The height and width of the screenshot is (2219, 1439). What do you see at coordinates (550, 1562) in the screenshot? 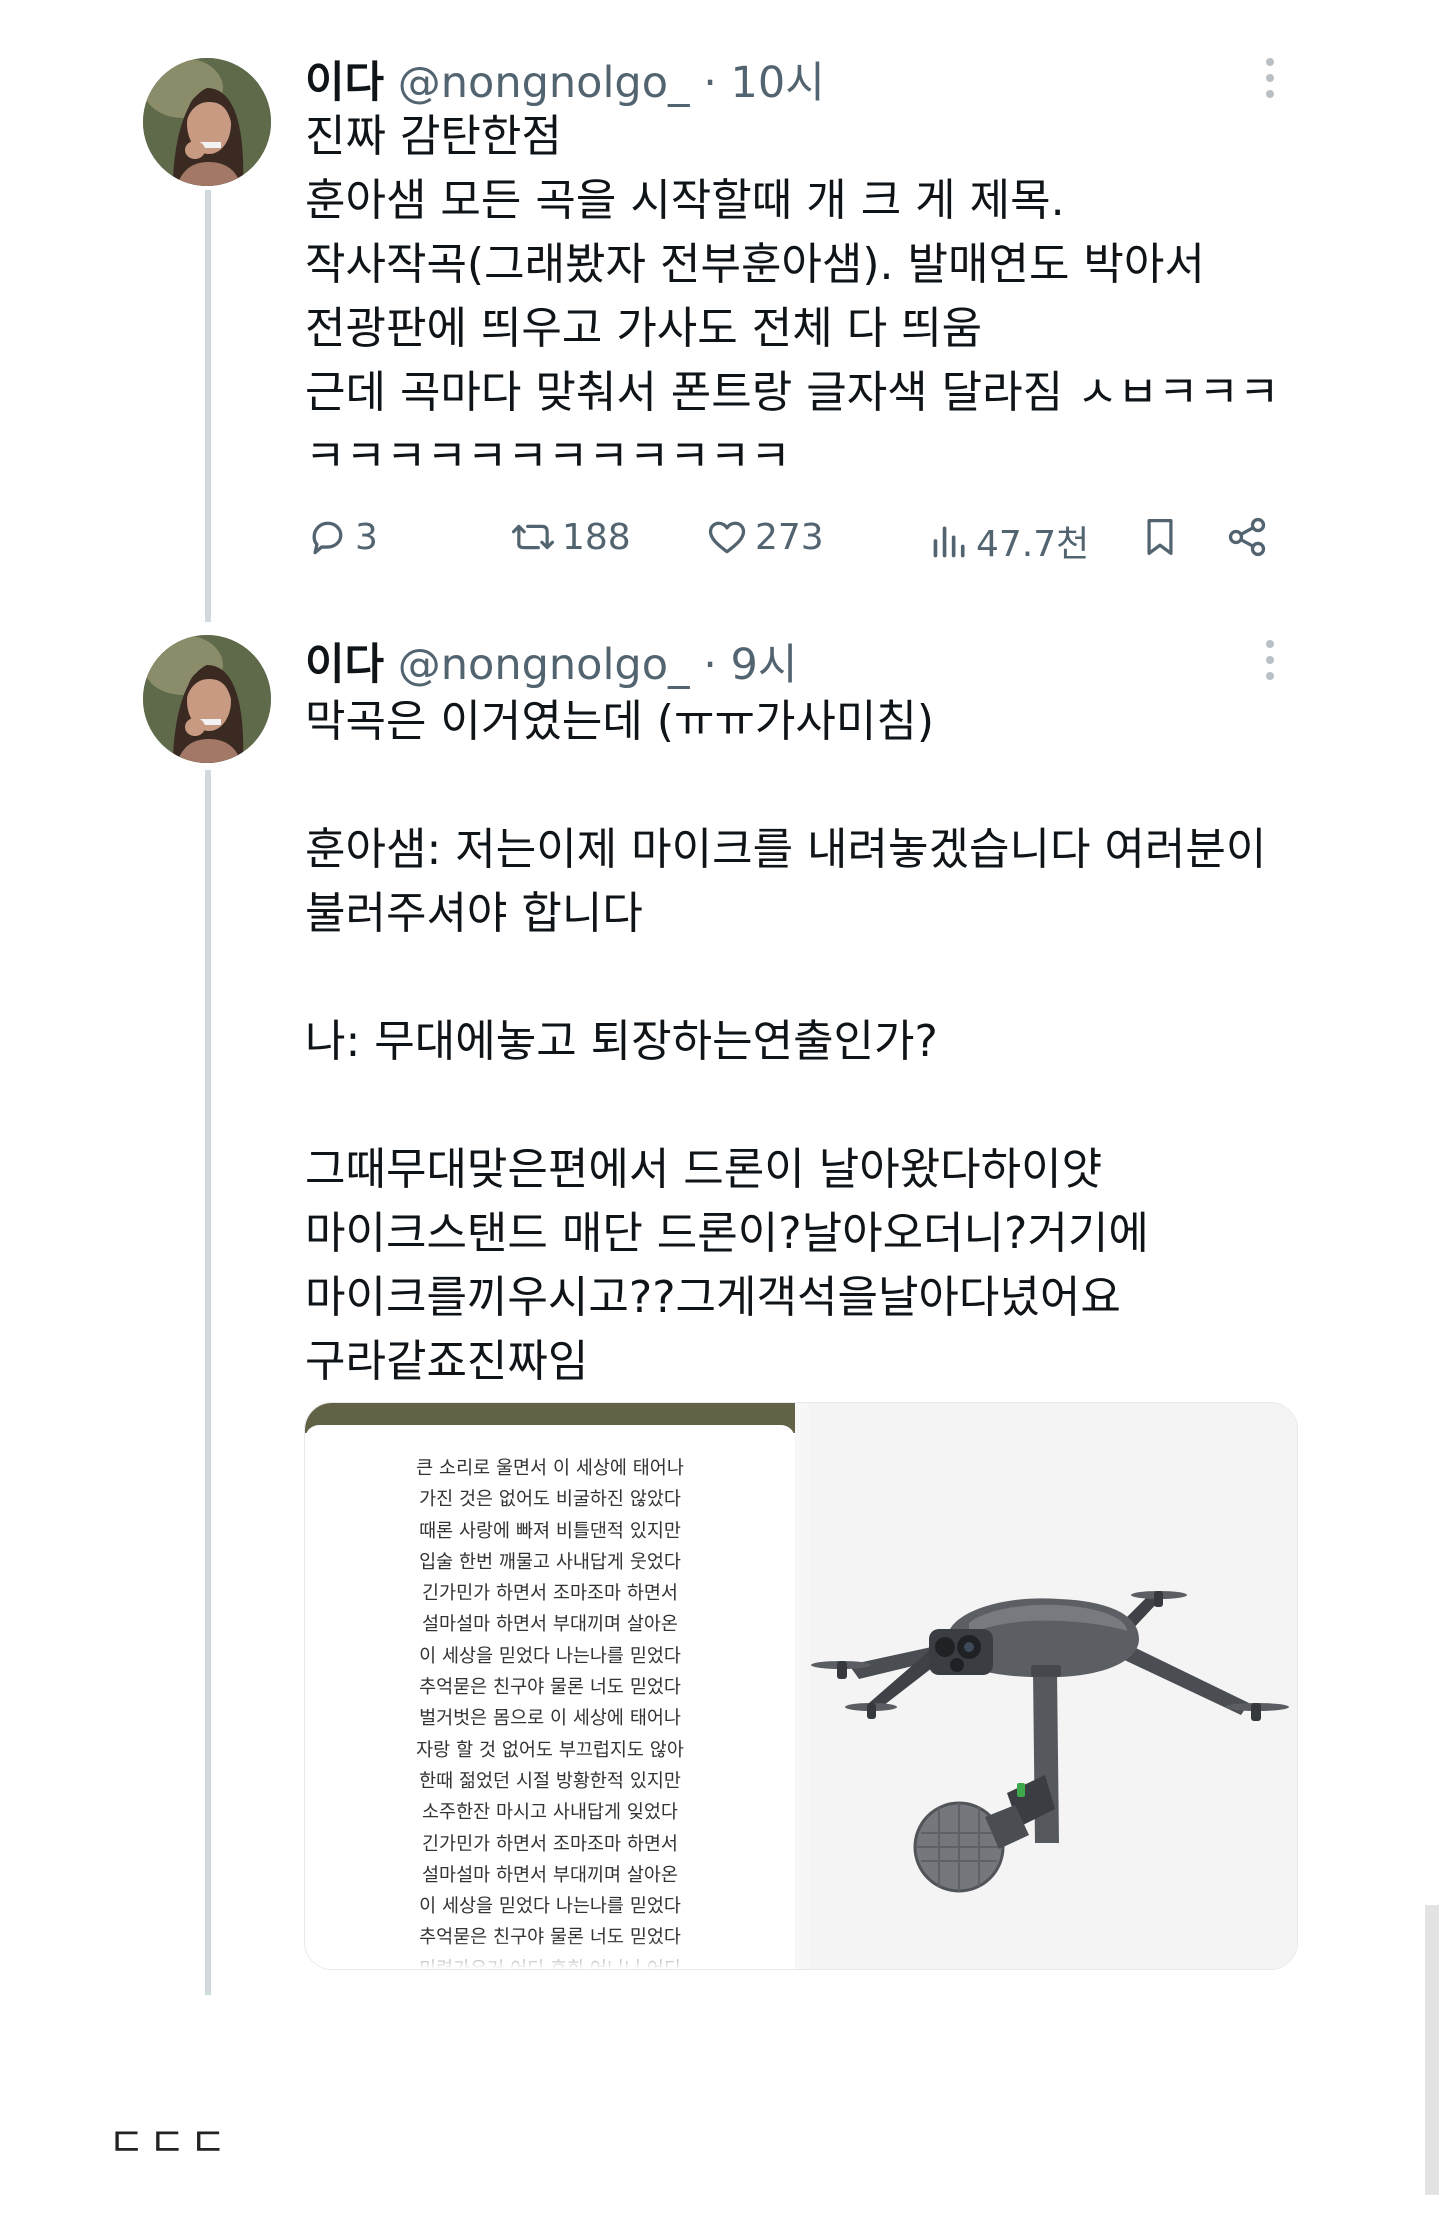
I see `lyric-line: 입술 한번 깨물고 사내답게 웃었다` at bounding box center [550, 1562].